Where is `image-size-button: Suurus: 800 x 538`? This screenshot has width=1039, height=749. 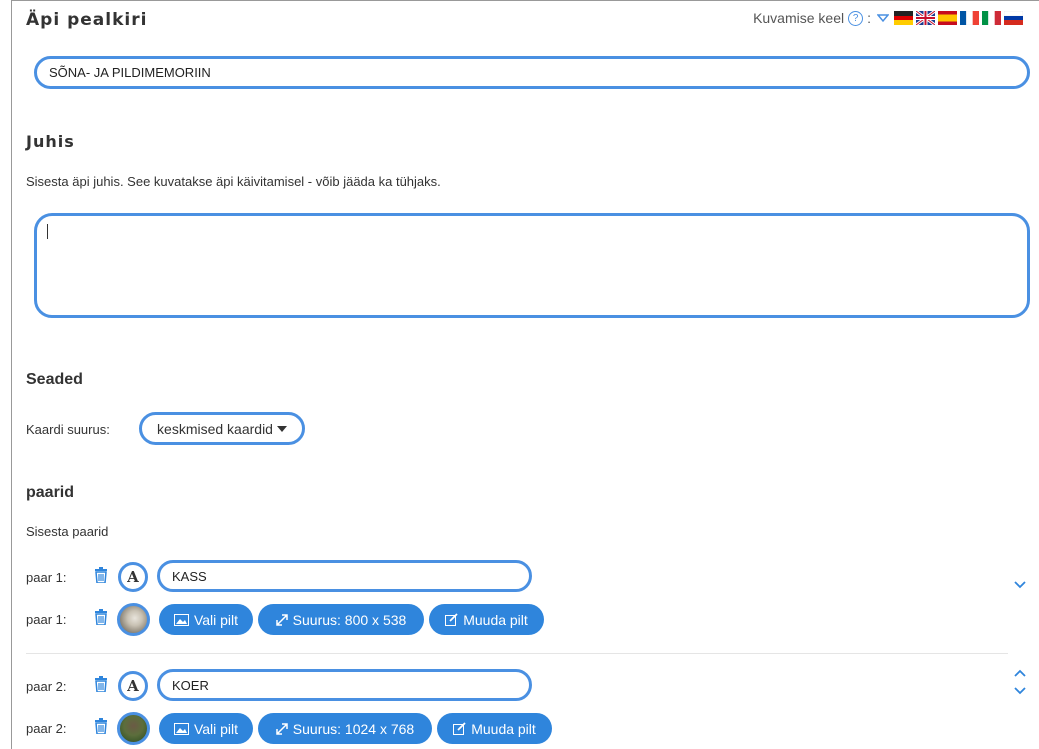
image-size-button: Suurus: 800 x 538 is located at coordinates (341, 619).